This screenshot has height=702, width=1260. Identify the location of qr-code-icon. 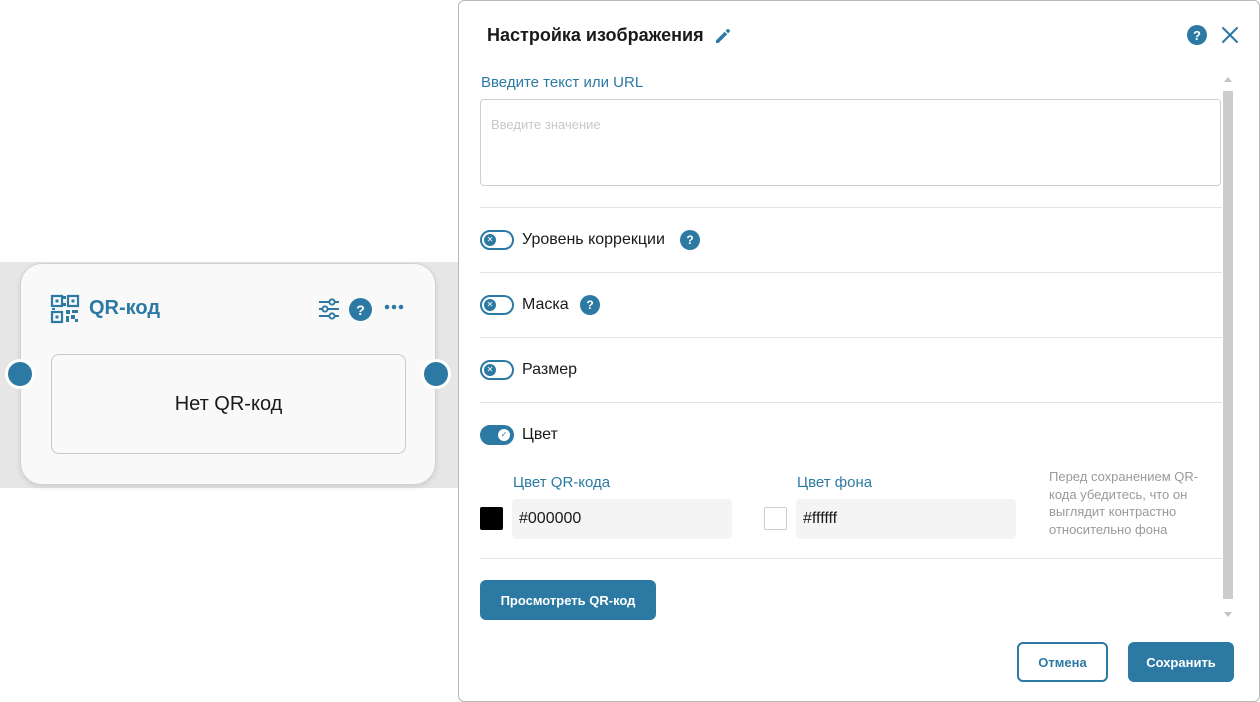
(65, 309).